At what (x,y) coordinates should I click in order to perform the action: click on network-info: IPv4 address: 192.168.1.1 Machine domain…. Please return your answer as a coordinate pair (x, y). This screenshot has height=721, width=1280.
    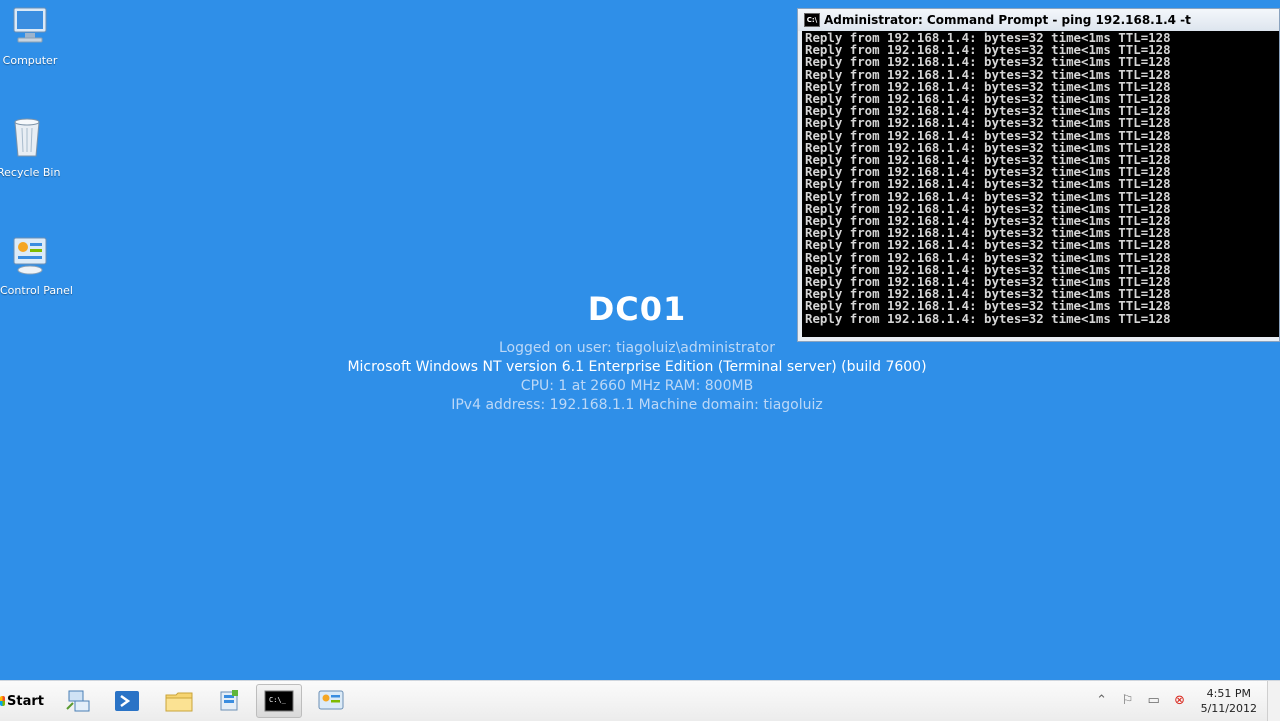
    Looking at the image, I should click on (637, 405).